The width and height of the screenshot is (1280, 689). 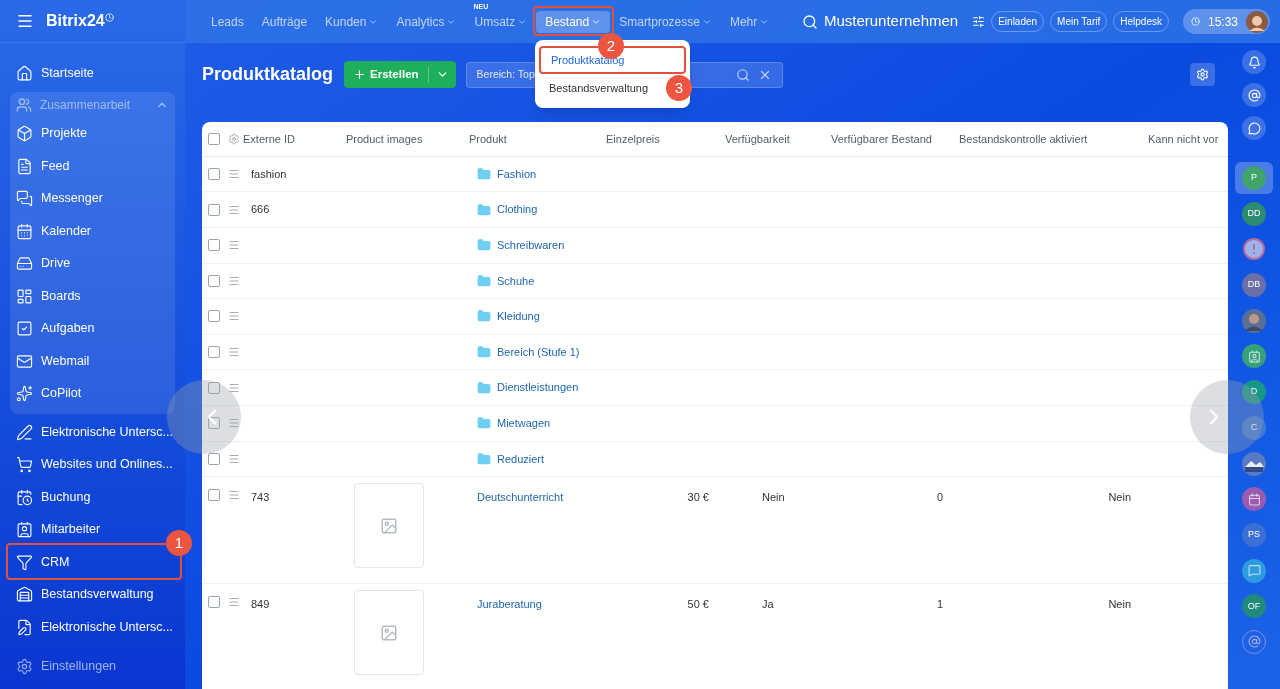 What do you see at coordinates (698, 604) in the screenshot?
I see `table-cell: 50 €` at bounding box center [698, 604].